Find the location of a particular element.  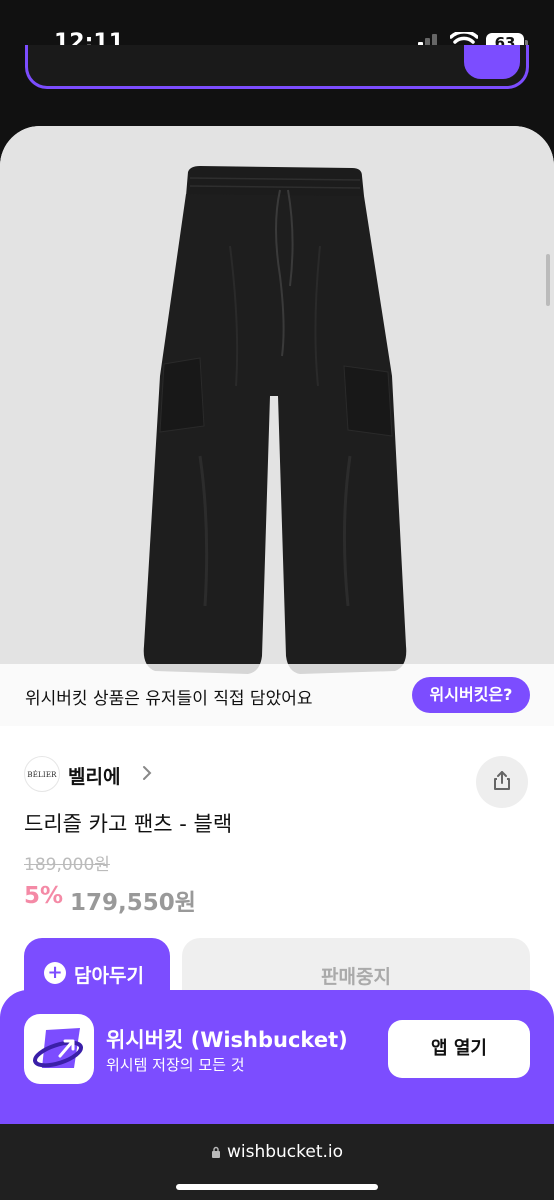

wishlist-label: 담아두기 is located at coordinates (109, 976).